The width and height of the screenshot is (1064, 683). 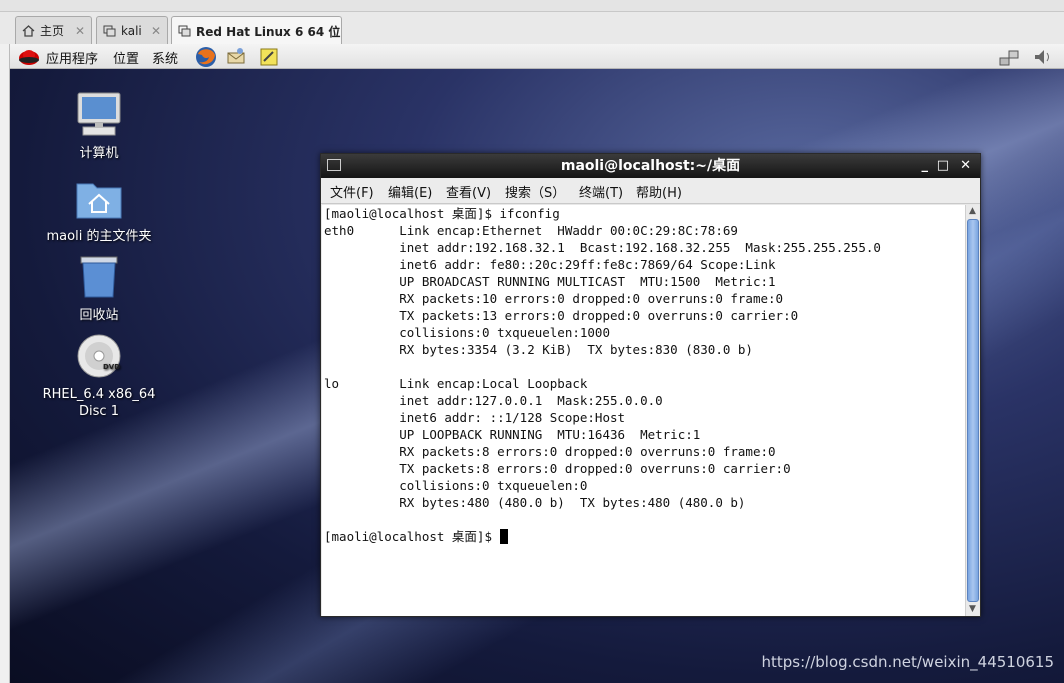 I want to click on watermark: https://blog.csdn.net/weixin_44510615, so click(x=907, y=662).